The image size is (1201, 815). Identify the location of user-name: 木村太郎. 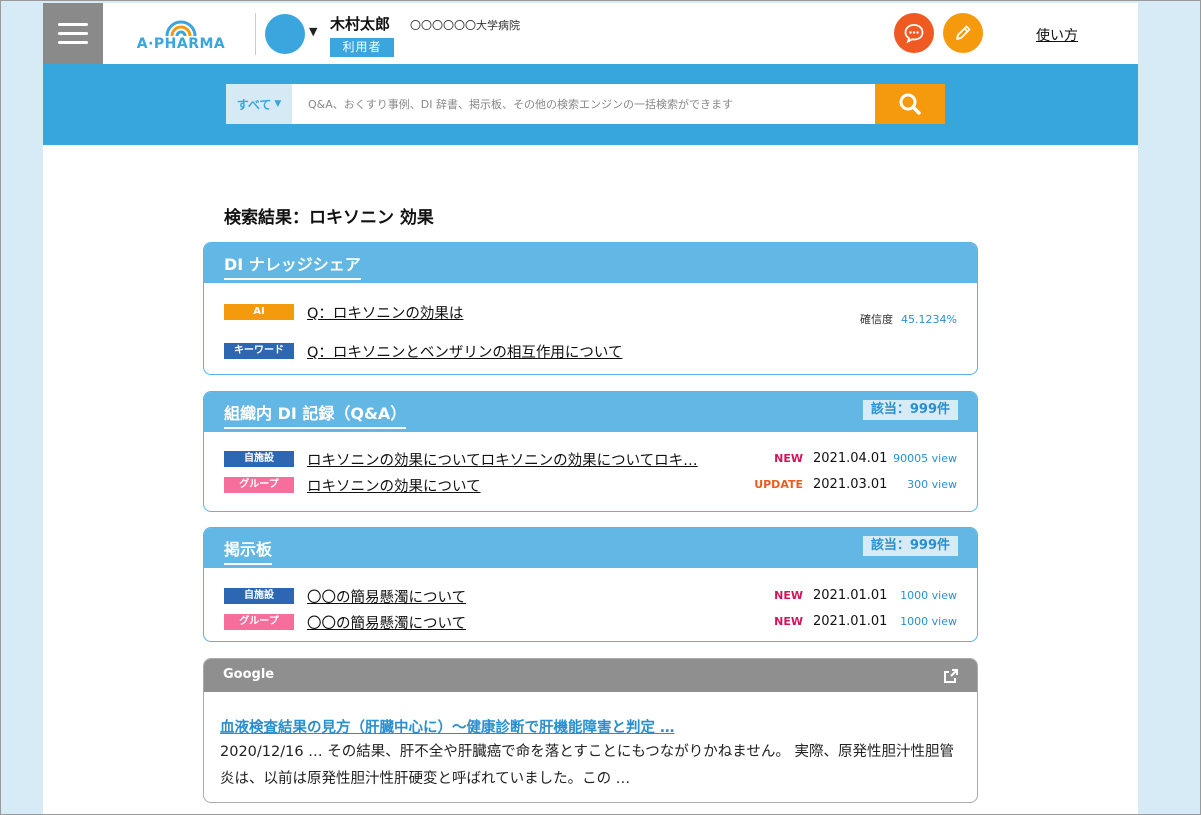
(360, 24).